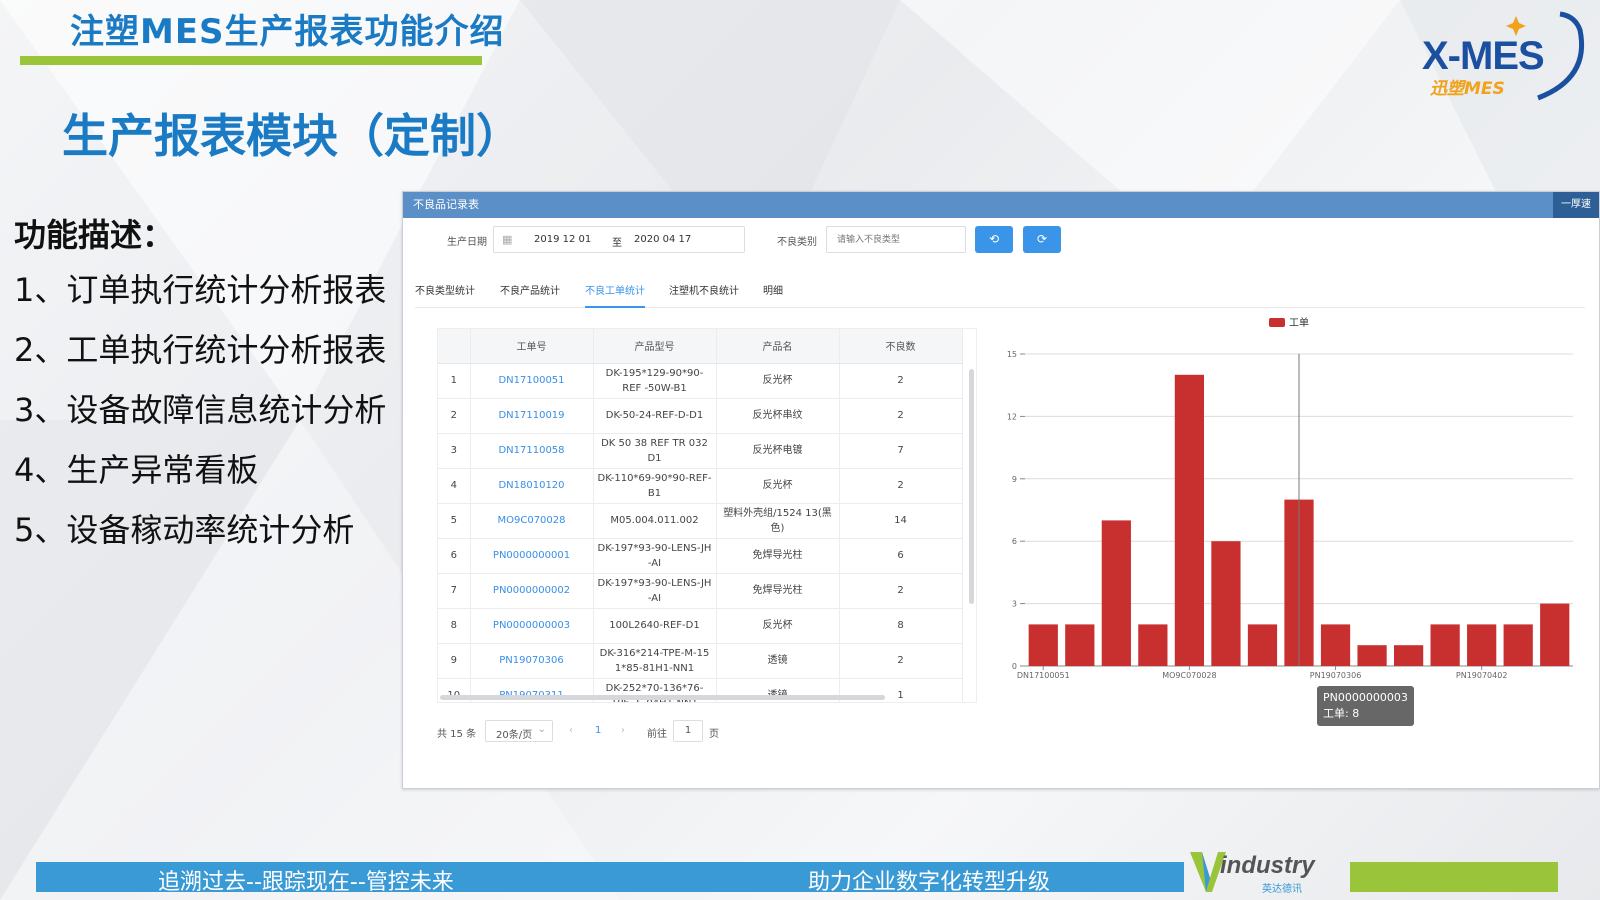  I want to click on footer-bar-right, so click(1454, 877).